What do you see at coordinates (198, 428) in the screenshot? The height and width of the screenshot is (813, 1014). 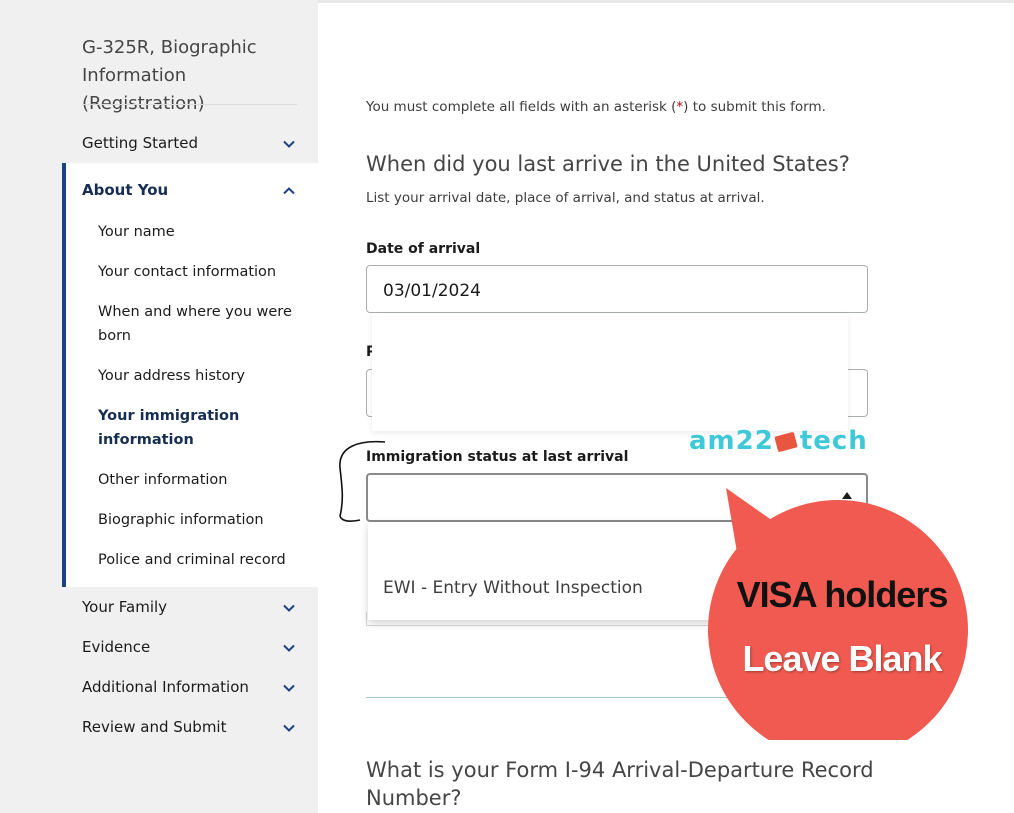 I see `sidebar-item-immigration-information: Your immigration information` at bounding box center [198, 428].